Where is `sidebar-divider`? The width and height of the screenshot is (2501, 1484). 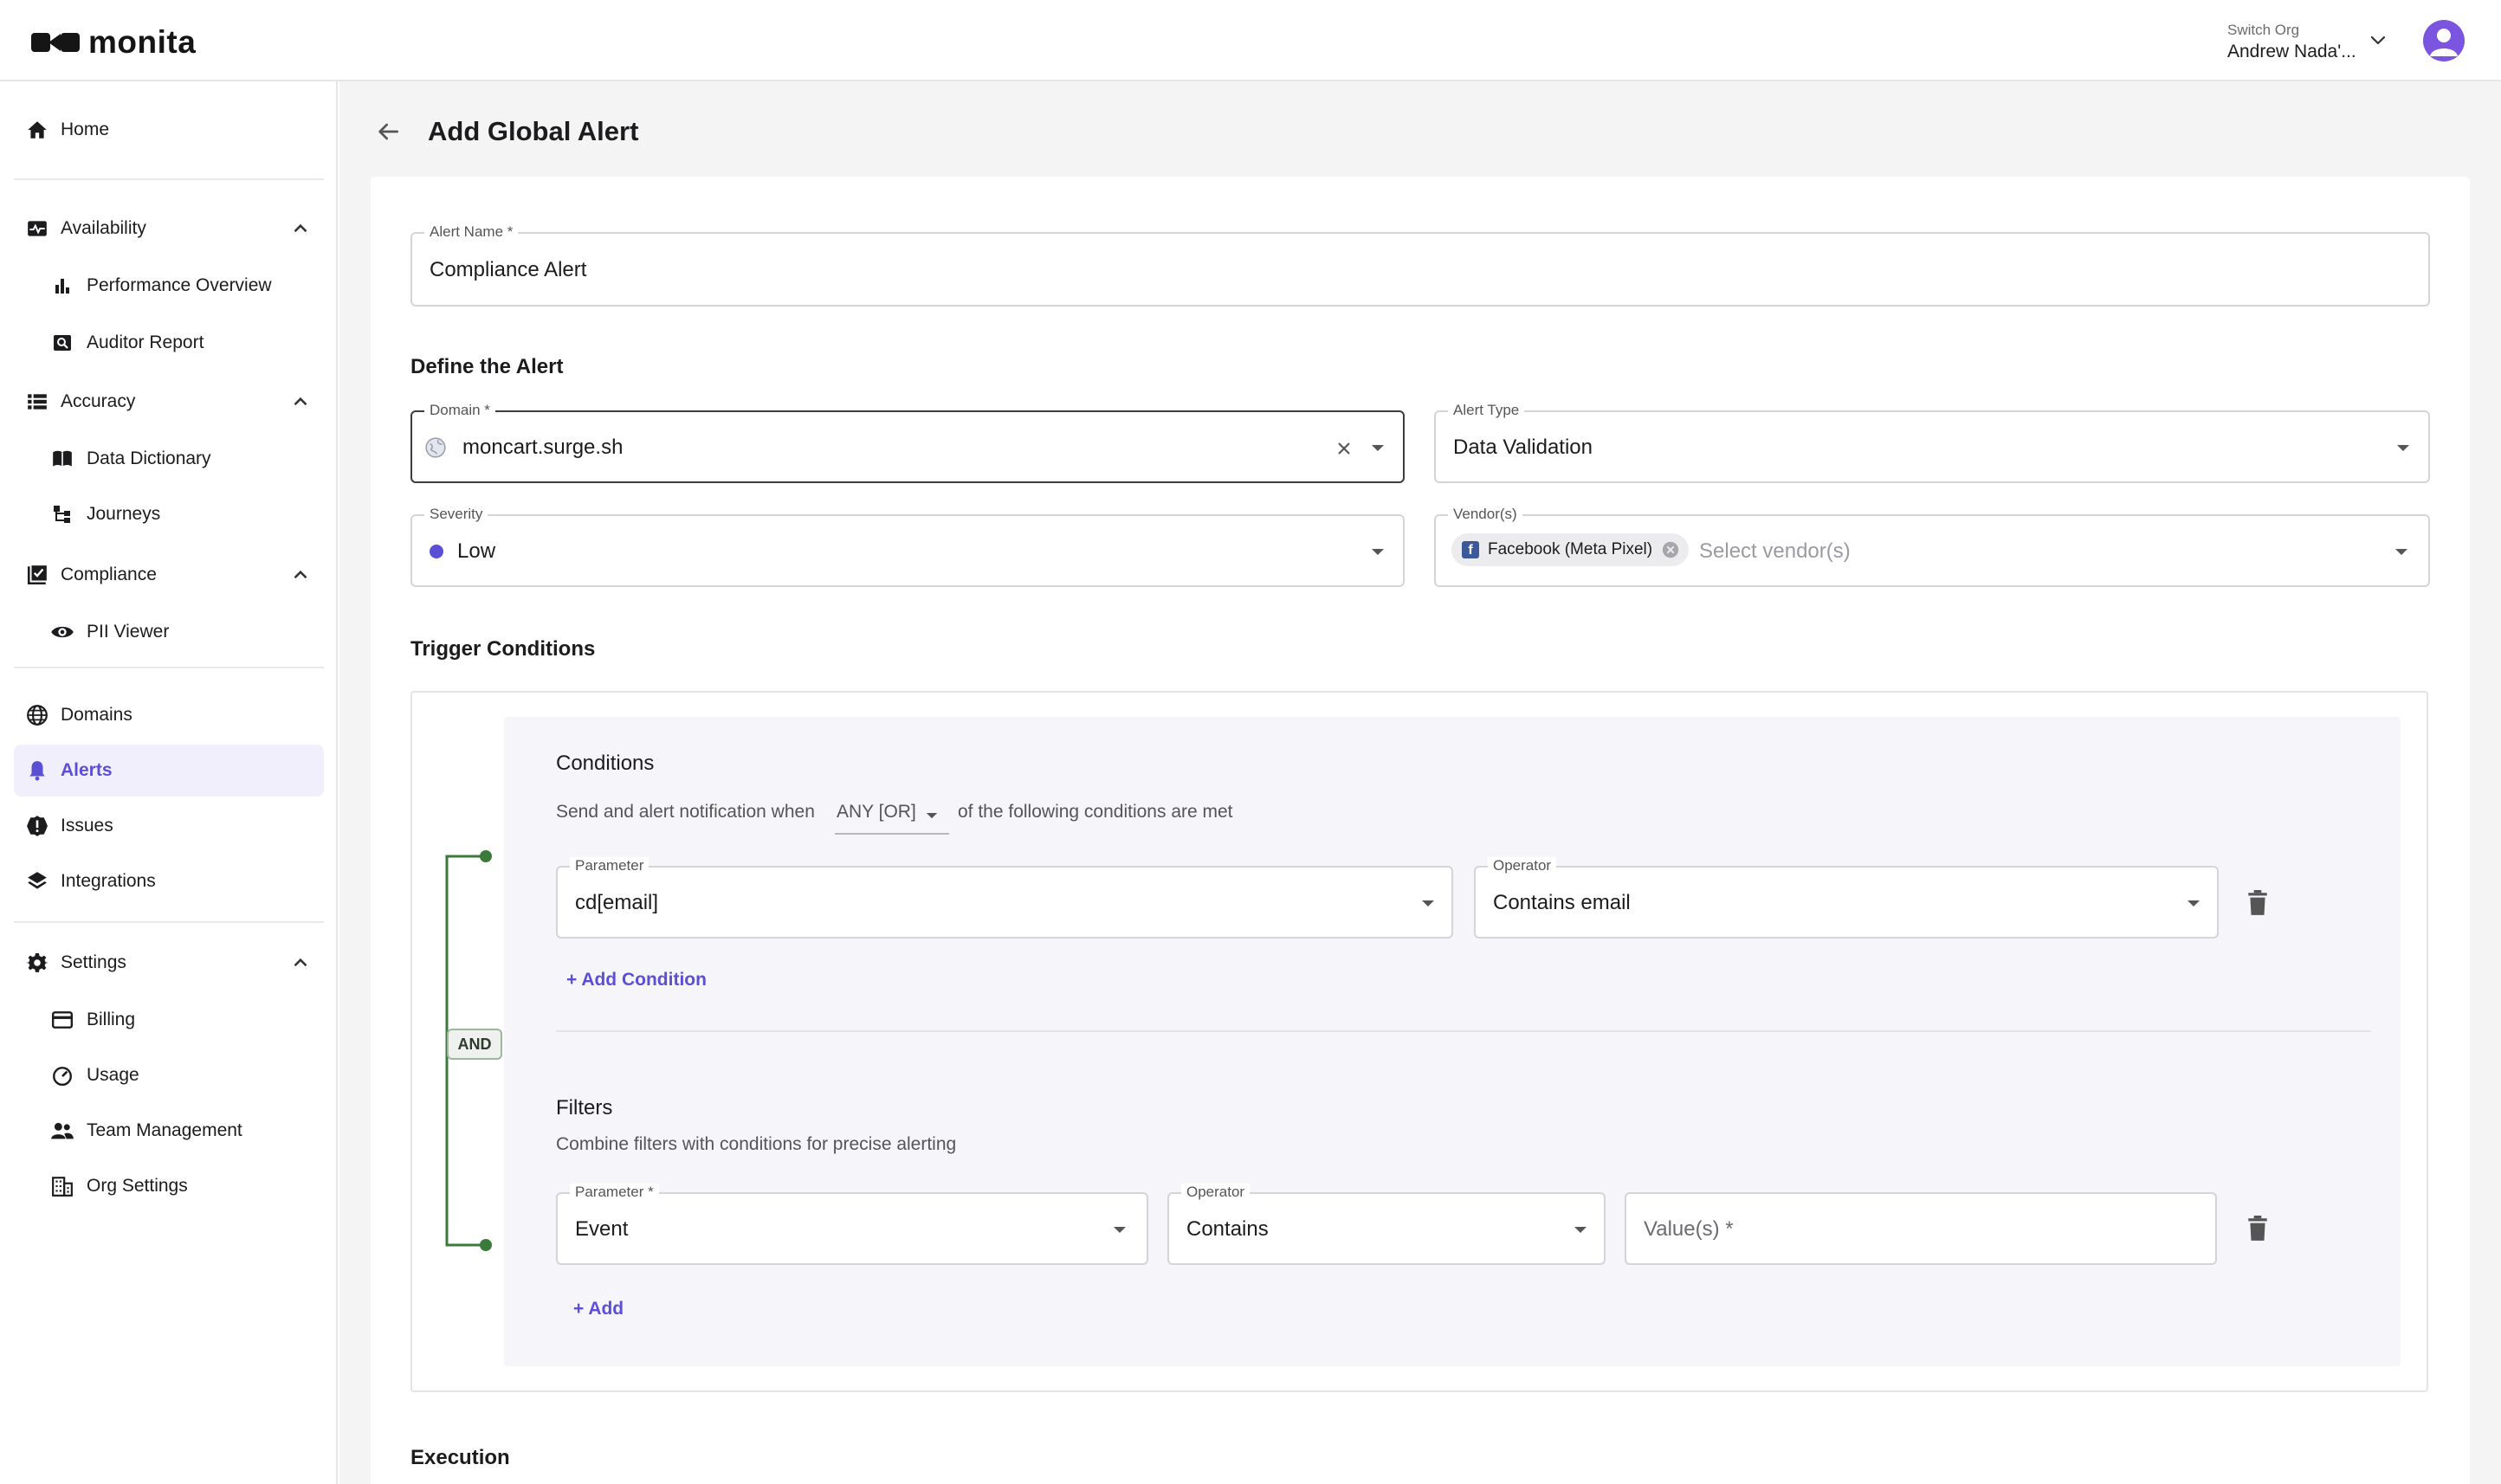 sidebar-divider is located at coordinates (169, 922).